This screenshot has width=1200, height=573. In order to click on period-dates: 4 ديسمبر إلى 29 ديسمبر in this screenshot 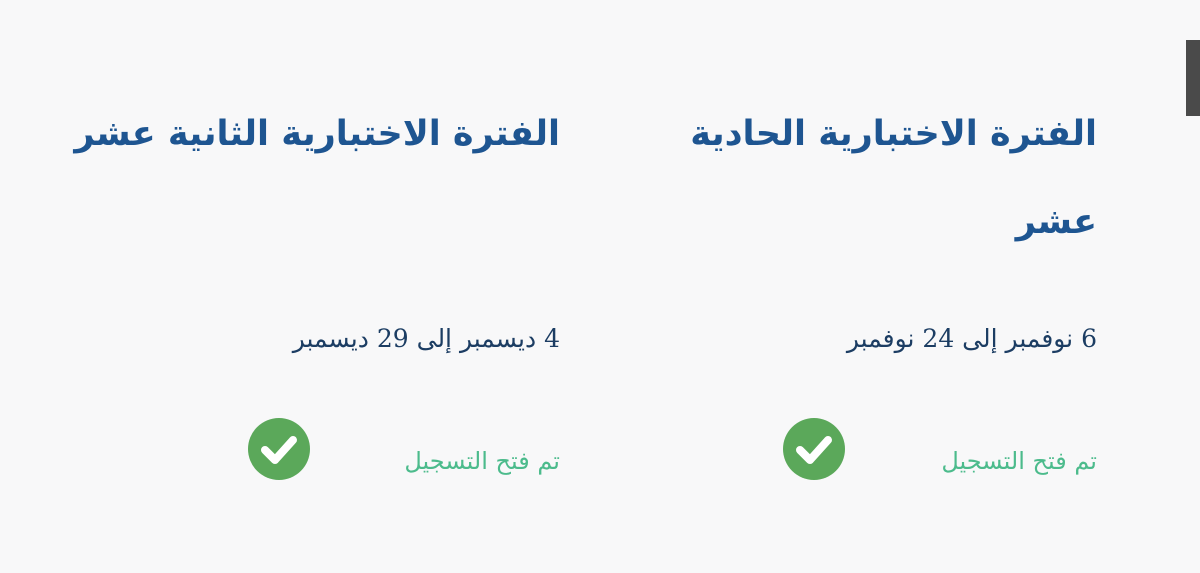, I will do `click(426, 338)`.